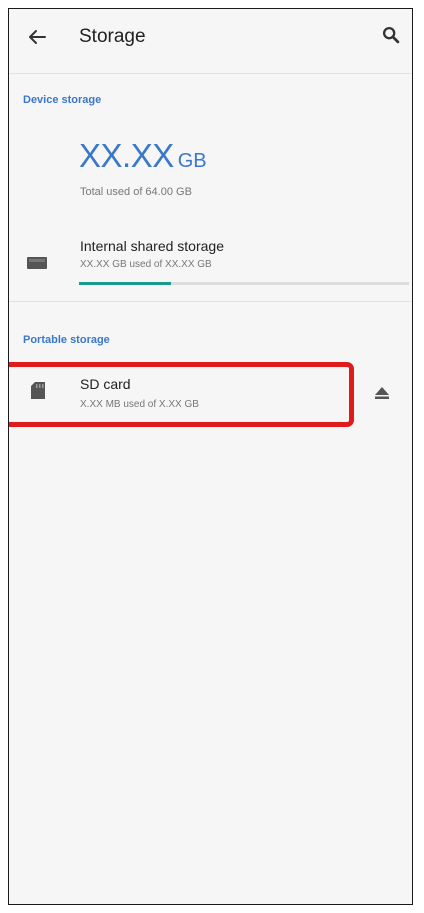 The width and height of the screenshot is (424, 913). I want to click on storage-icon, so click(37, 263).